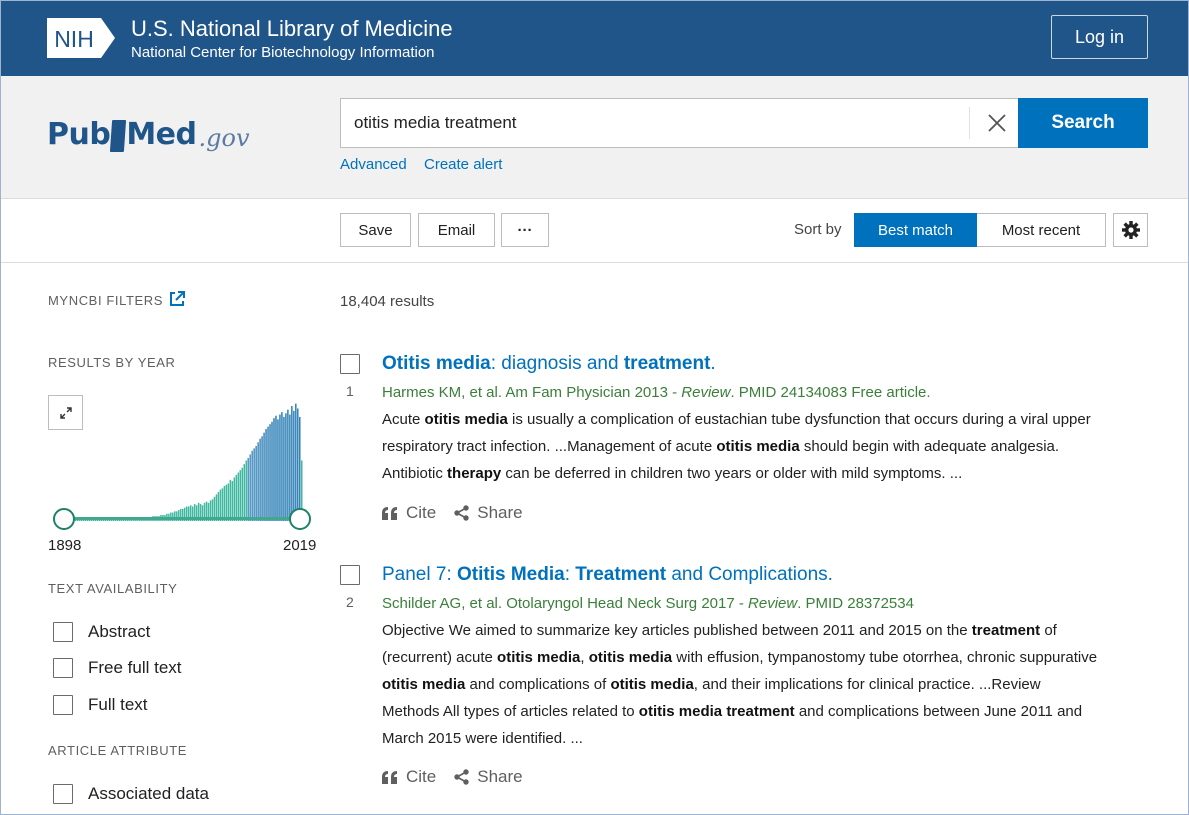 This screenshot has width=1189, height=815. I want to click on logo-pub: Pub, so click(79, 134).